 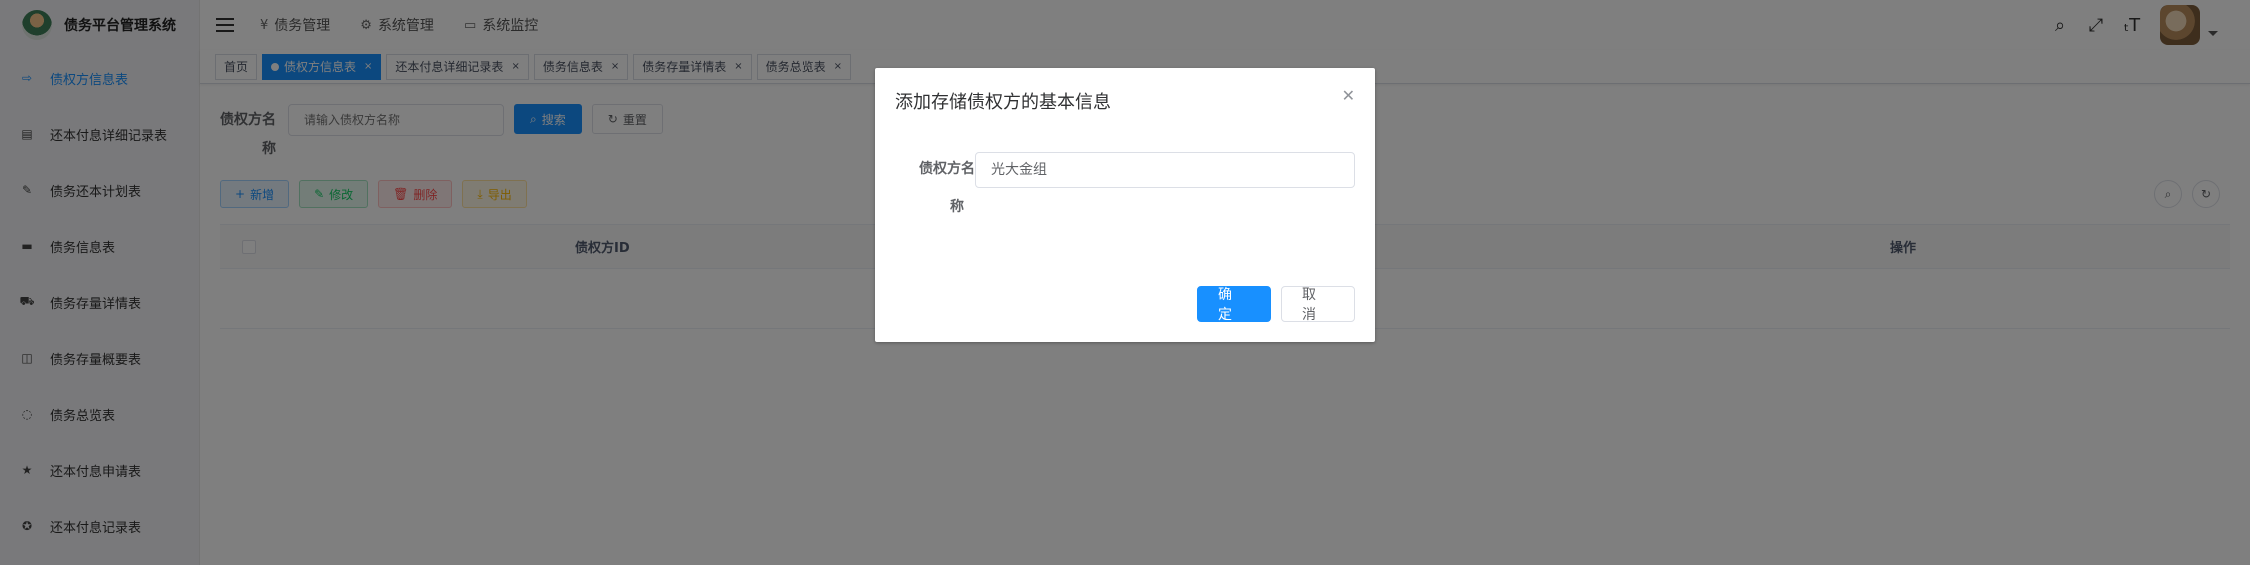 I want to click on creditor-name-label: 债权方名, so click(x=947, y=169).